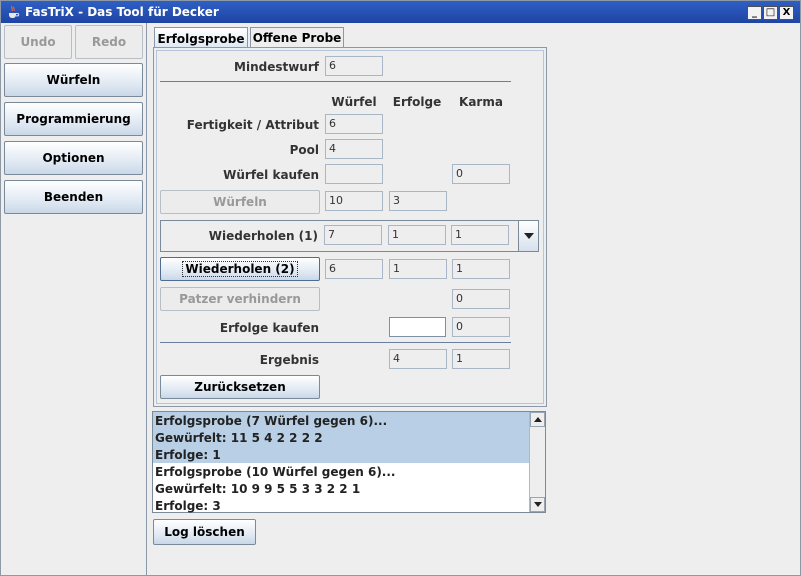  What do you see at coordinates (353, 235) in the screenshot?
I see `wiederholen1-wuerfel-field: 7` at bounding box center [353, 235].